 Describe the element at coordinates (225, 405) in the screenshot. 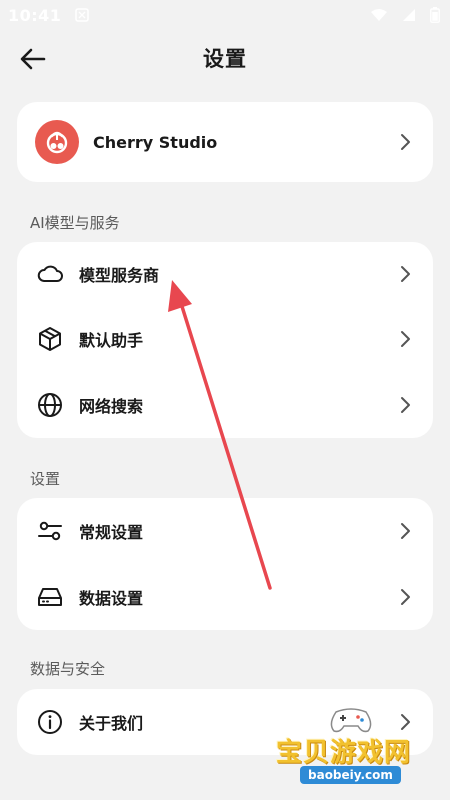

I see `menu-item-web-search: 网络搜索` at that location.